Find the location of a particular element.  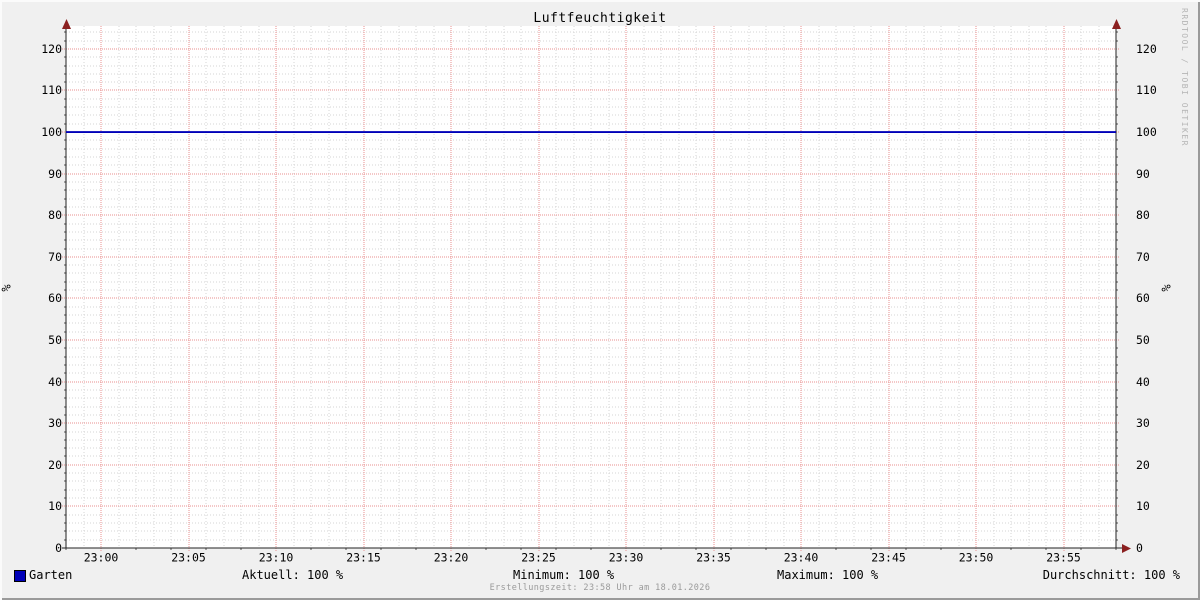

x-tick-label: 23:40 is located at coordinates (801, 558).